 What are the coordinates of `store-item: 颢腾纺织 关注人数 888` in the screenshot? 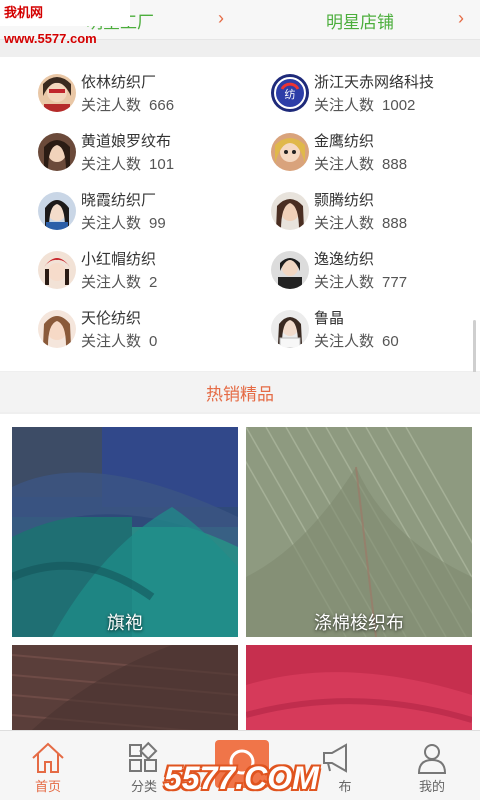 It's located at (375, 212).